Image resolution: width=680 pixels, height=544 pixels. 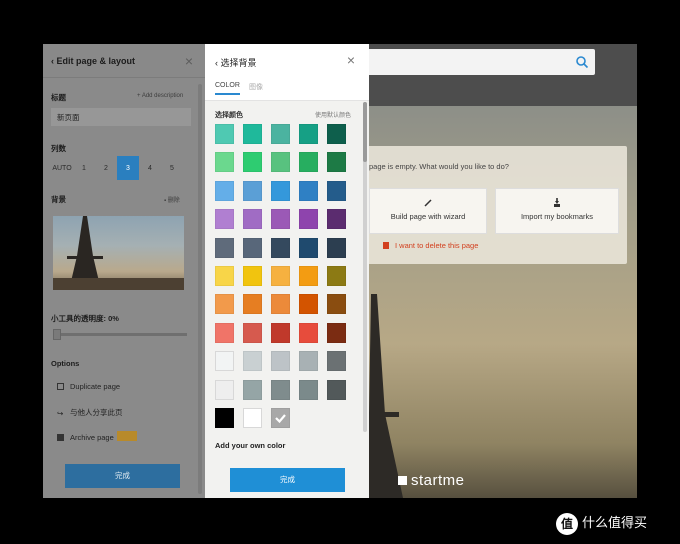 What do you see at coordinates (557, 202) in the screenshot?
I see `import-icon` at bounding box center [557, 202].